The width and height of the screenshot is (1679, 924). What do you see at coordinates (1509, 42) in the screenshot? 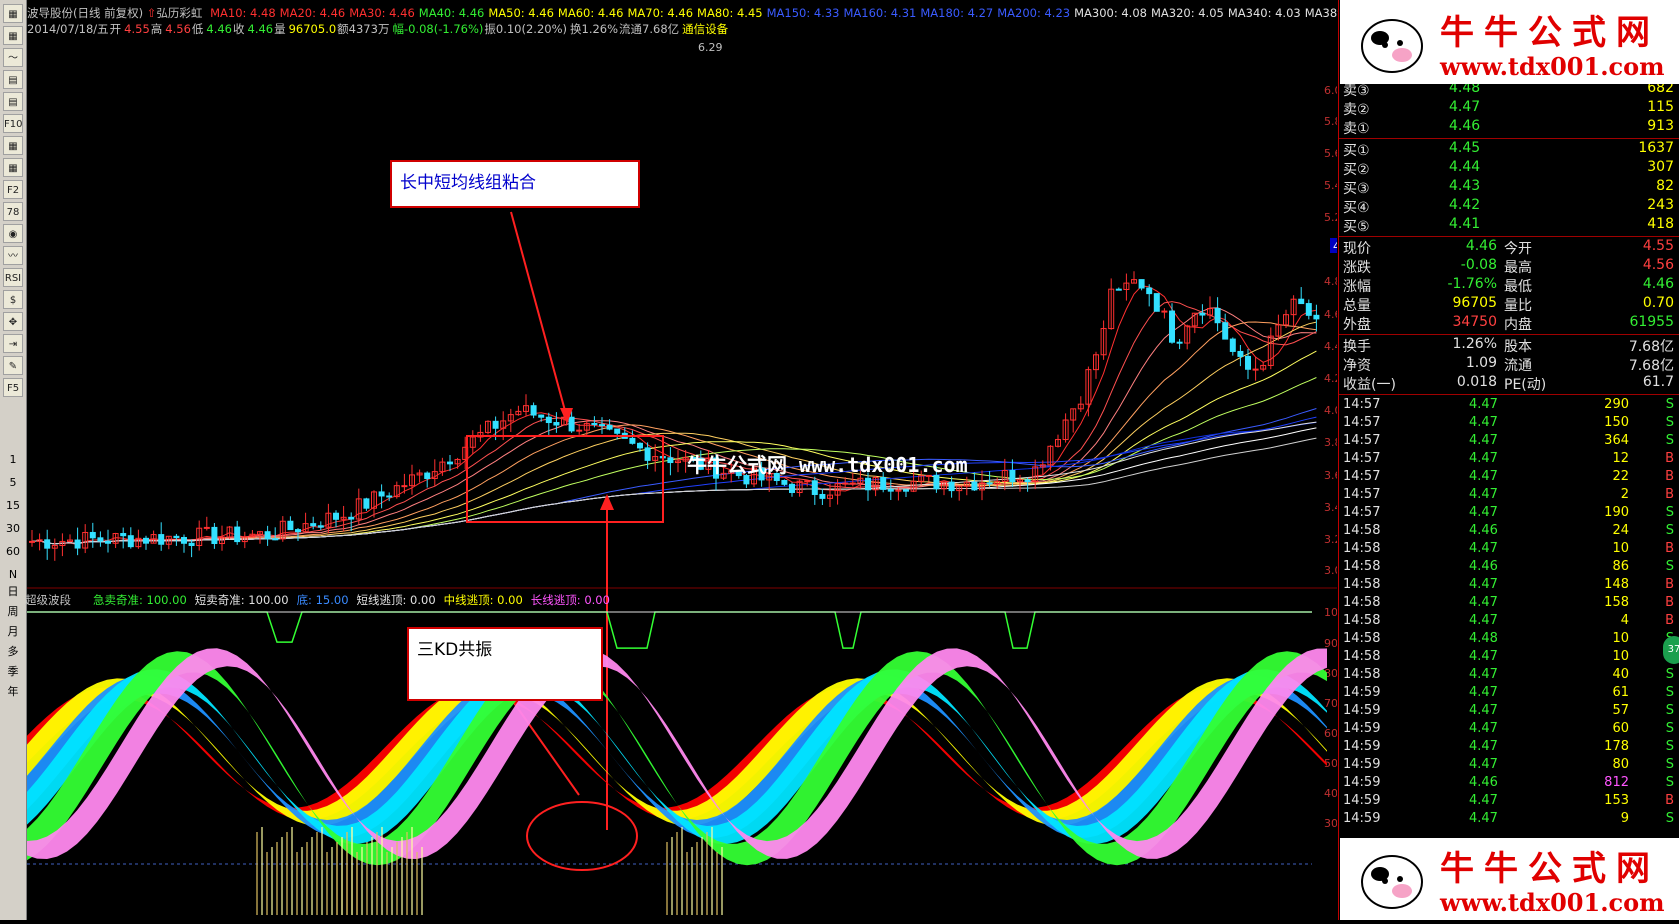
I see `ad-banner-top: 牛牛公式网 www.tdx001.com` at bounding box center [1509, 42].